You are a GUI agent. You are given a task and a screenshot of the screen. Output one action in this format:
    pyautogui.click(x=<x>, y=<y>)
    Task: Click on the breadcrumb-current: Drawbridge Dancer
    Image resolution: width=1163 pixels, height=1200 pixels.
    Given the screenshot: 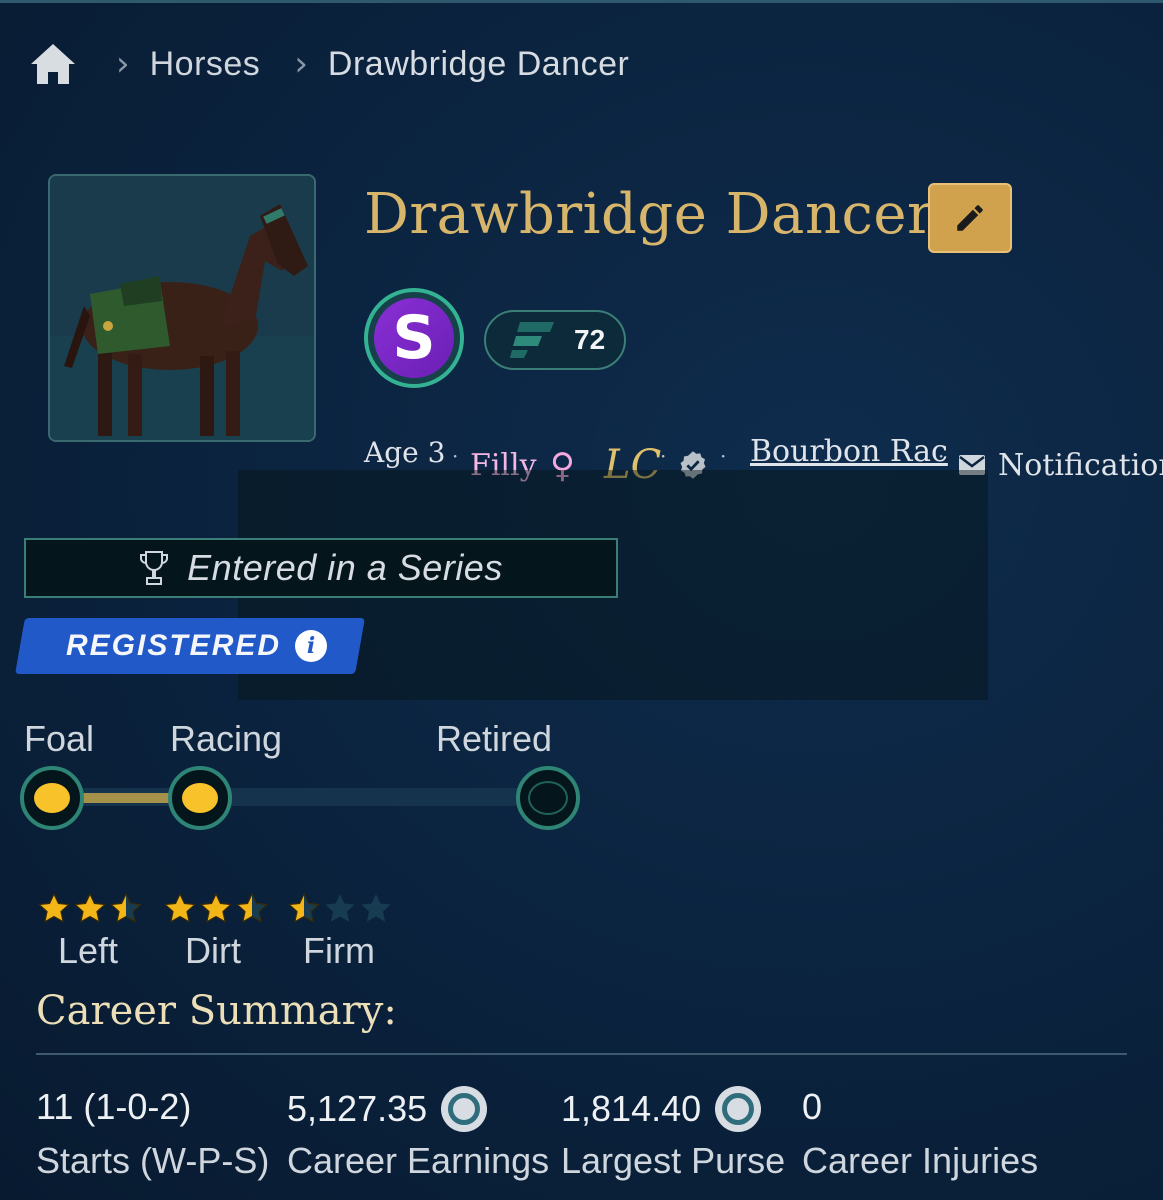 What is the action you would take?
    pyautogui.click(x=478, y=63)
    